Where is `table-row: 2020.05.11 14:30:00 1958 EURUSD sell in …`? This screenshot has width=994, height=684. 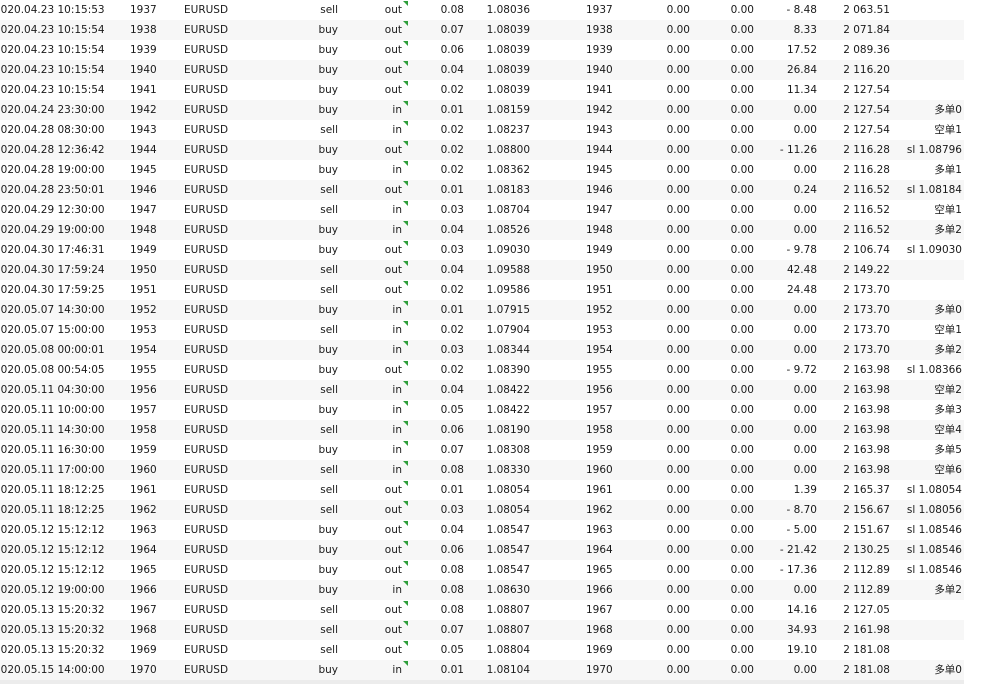
table-row: 2020.05.11 14:30:00 1958 EURUSD sell in … is located at coordinates (482, 430).